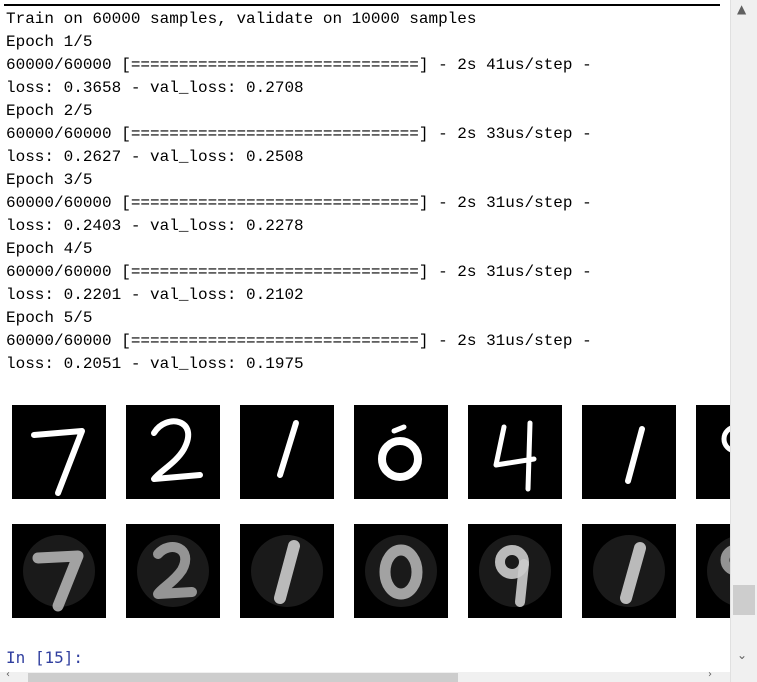 Image resolution: width=757 pixels, height=682 pixels. What do you see at coordinates (49, 180) in the screenshot?
I see `output-line: Epoch 3/5` at bounding box center [49, 180].